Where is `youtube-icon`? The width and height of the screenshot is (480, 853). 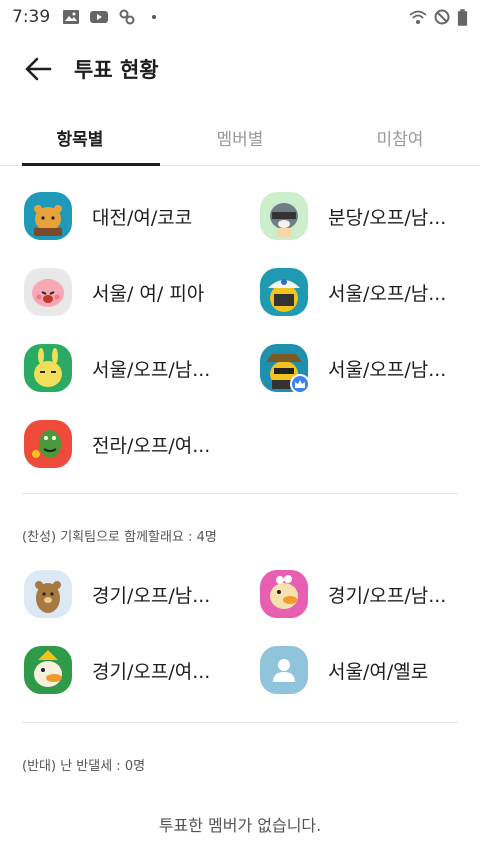
youtube-icon is located at coordinates (99, 17).